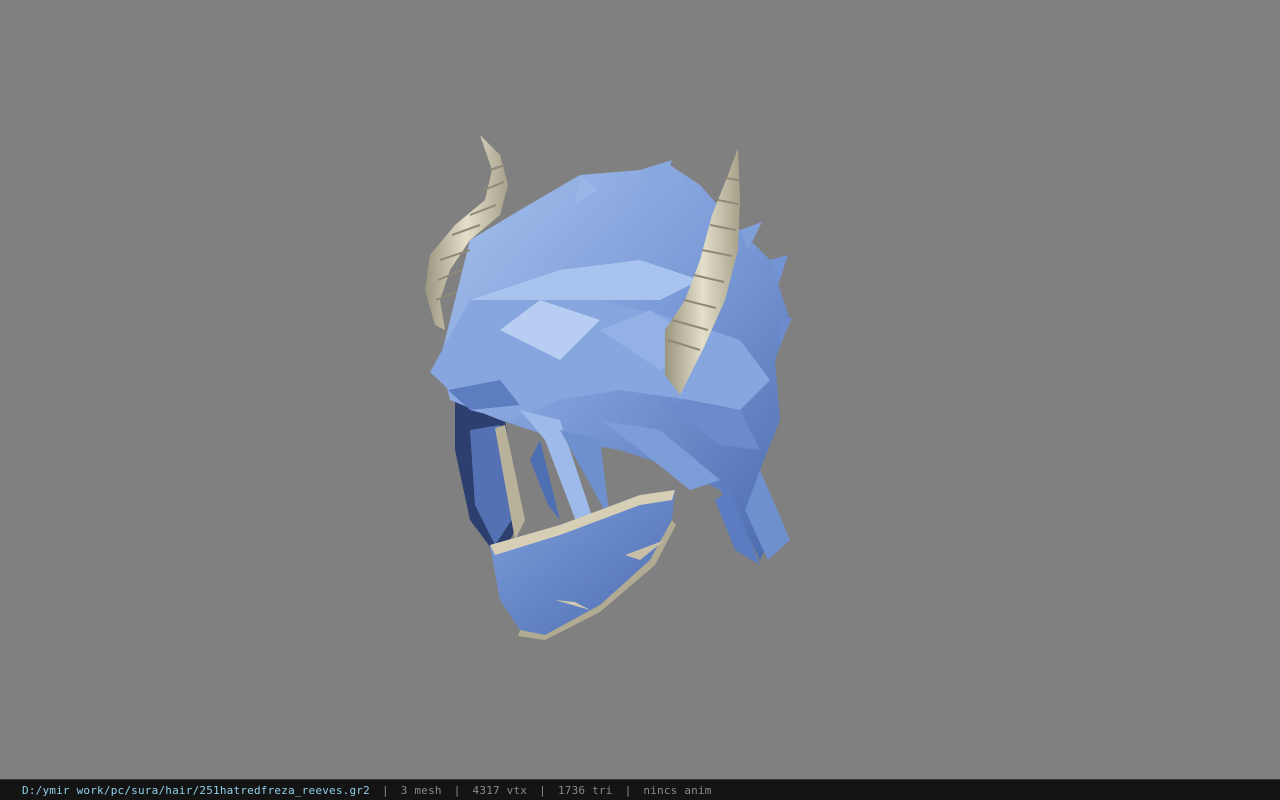 This screenshot has width=1280, height=800. Describe the element at coordinates (585, 790) in the screenshot. I see `triangle-count: 1736 tri` at that location.